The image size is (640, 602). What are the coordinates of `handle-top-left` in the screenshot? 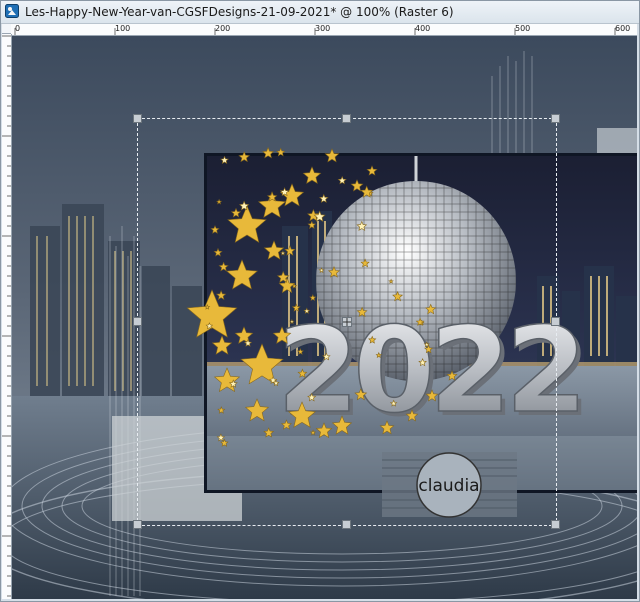 It's located at (137, 118).